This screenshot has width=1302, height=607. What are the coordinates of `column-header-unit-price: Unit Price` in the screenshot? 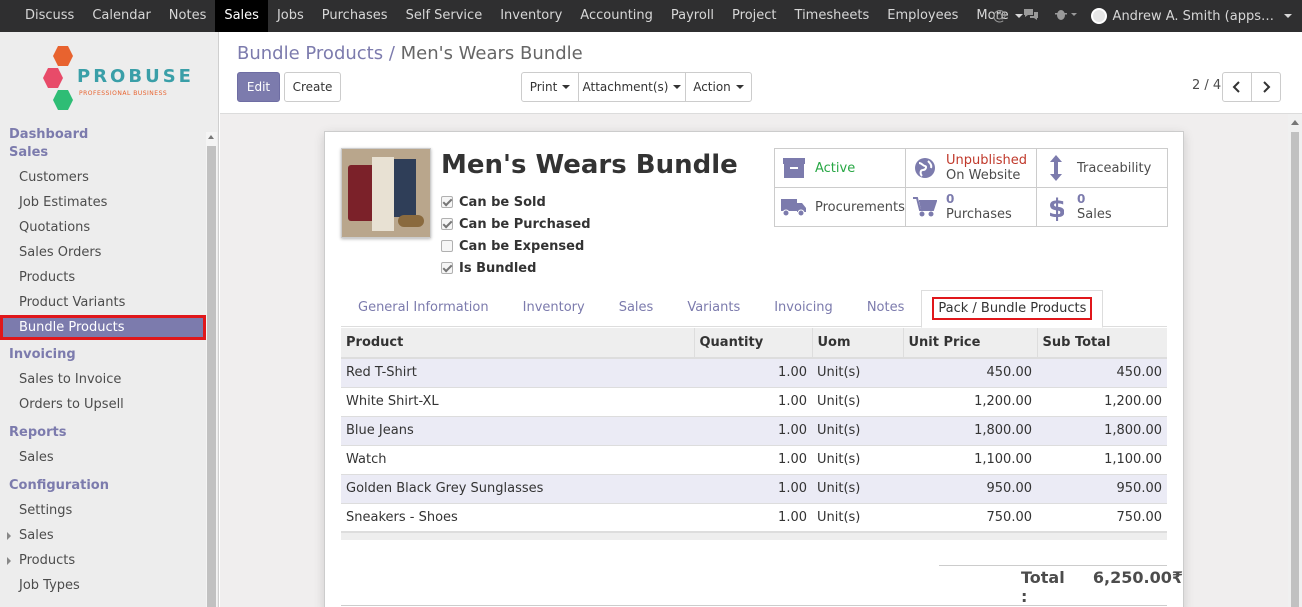 It's located at (970, 343).